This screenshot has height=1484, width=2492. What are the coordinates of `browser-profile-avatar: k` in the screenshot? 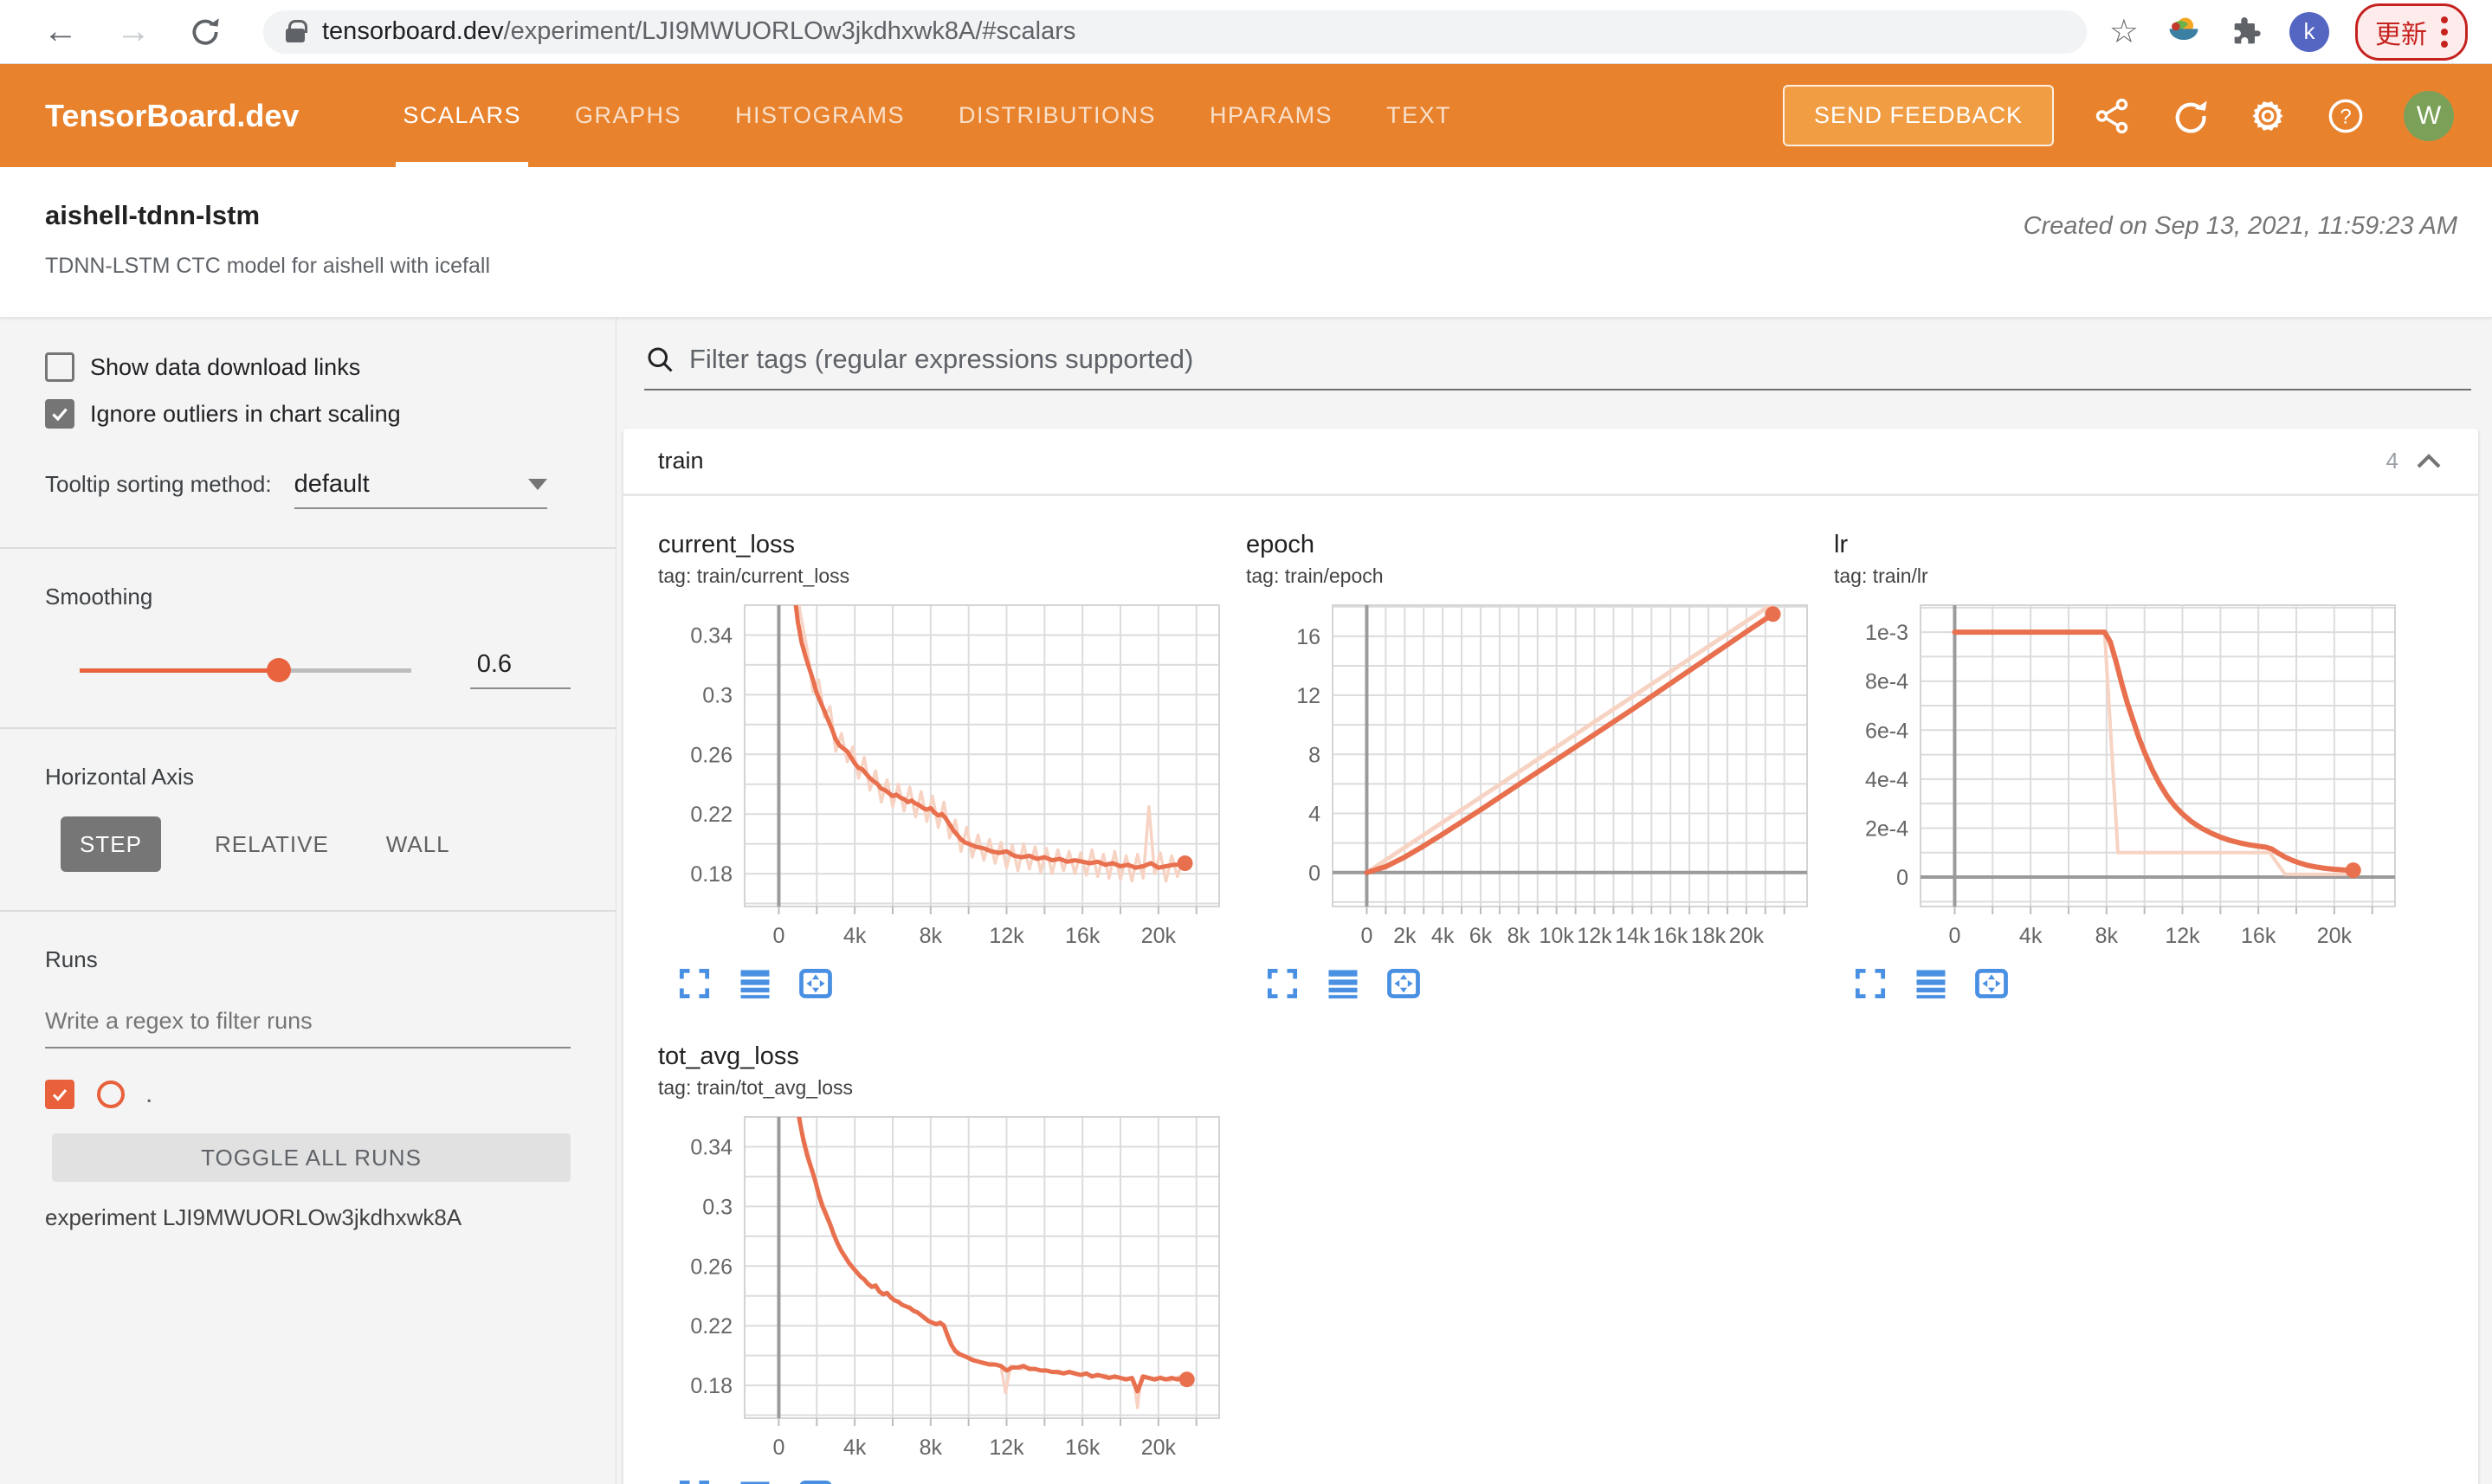 It's located at (2309, 32).